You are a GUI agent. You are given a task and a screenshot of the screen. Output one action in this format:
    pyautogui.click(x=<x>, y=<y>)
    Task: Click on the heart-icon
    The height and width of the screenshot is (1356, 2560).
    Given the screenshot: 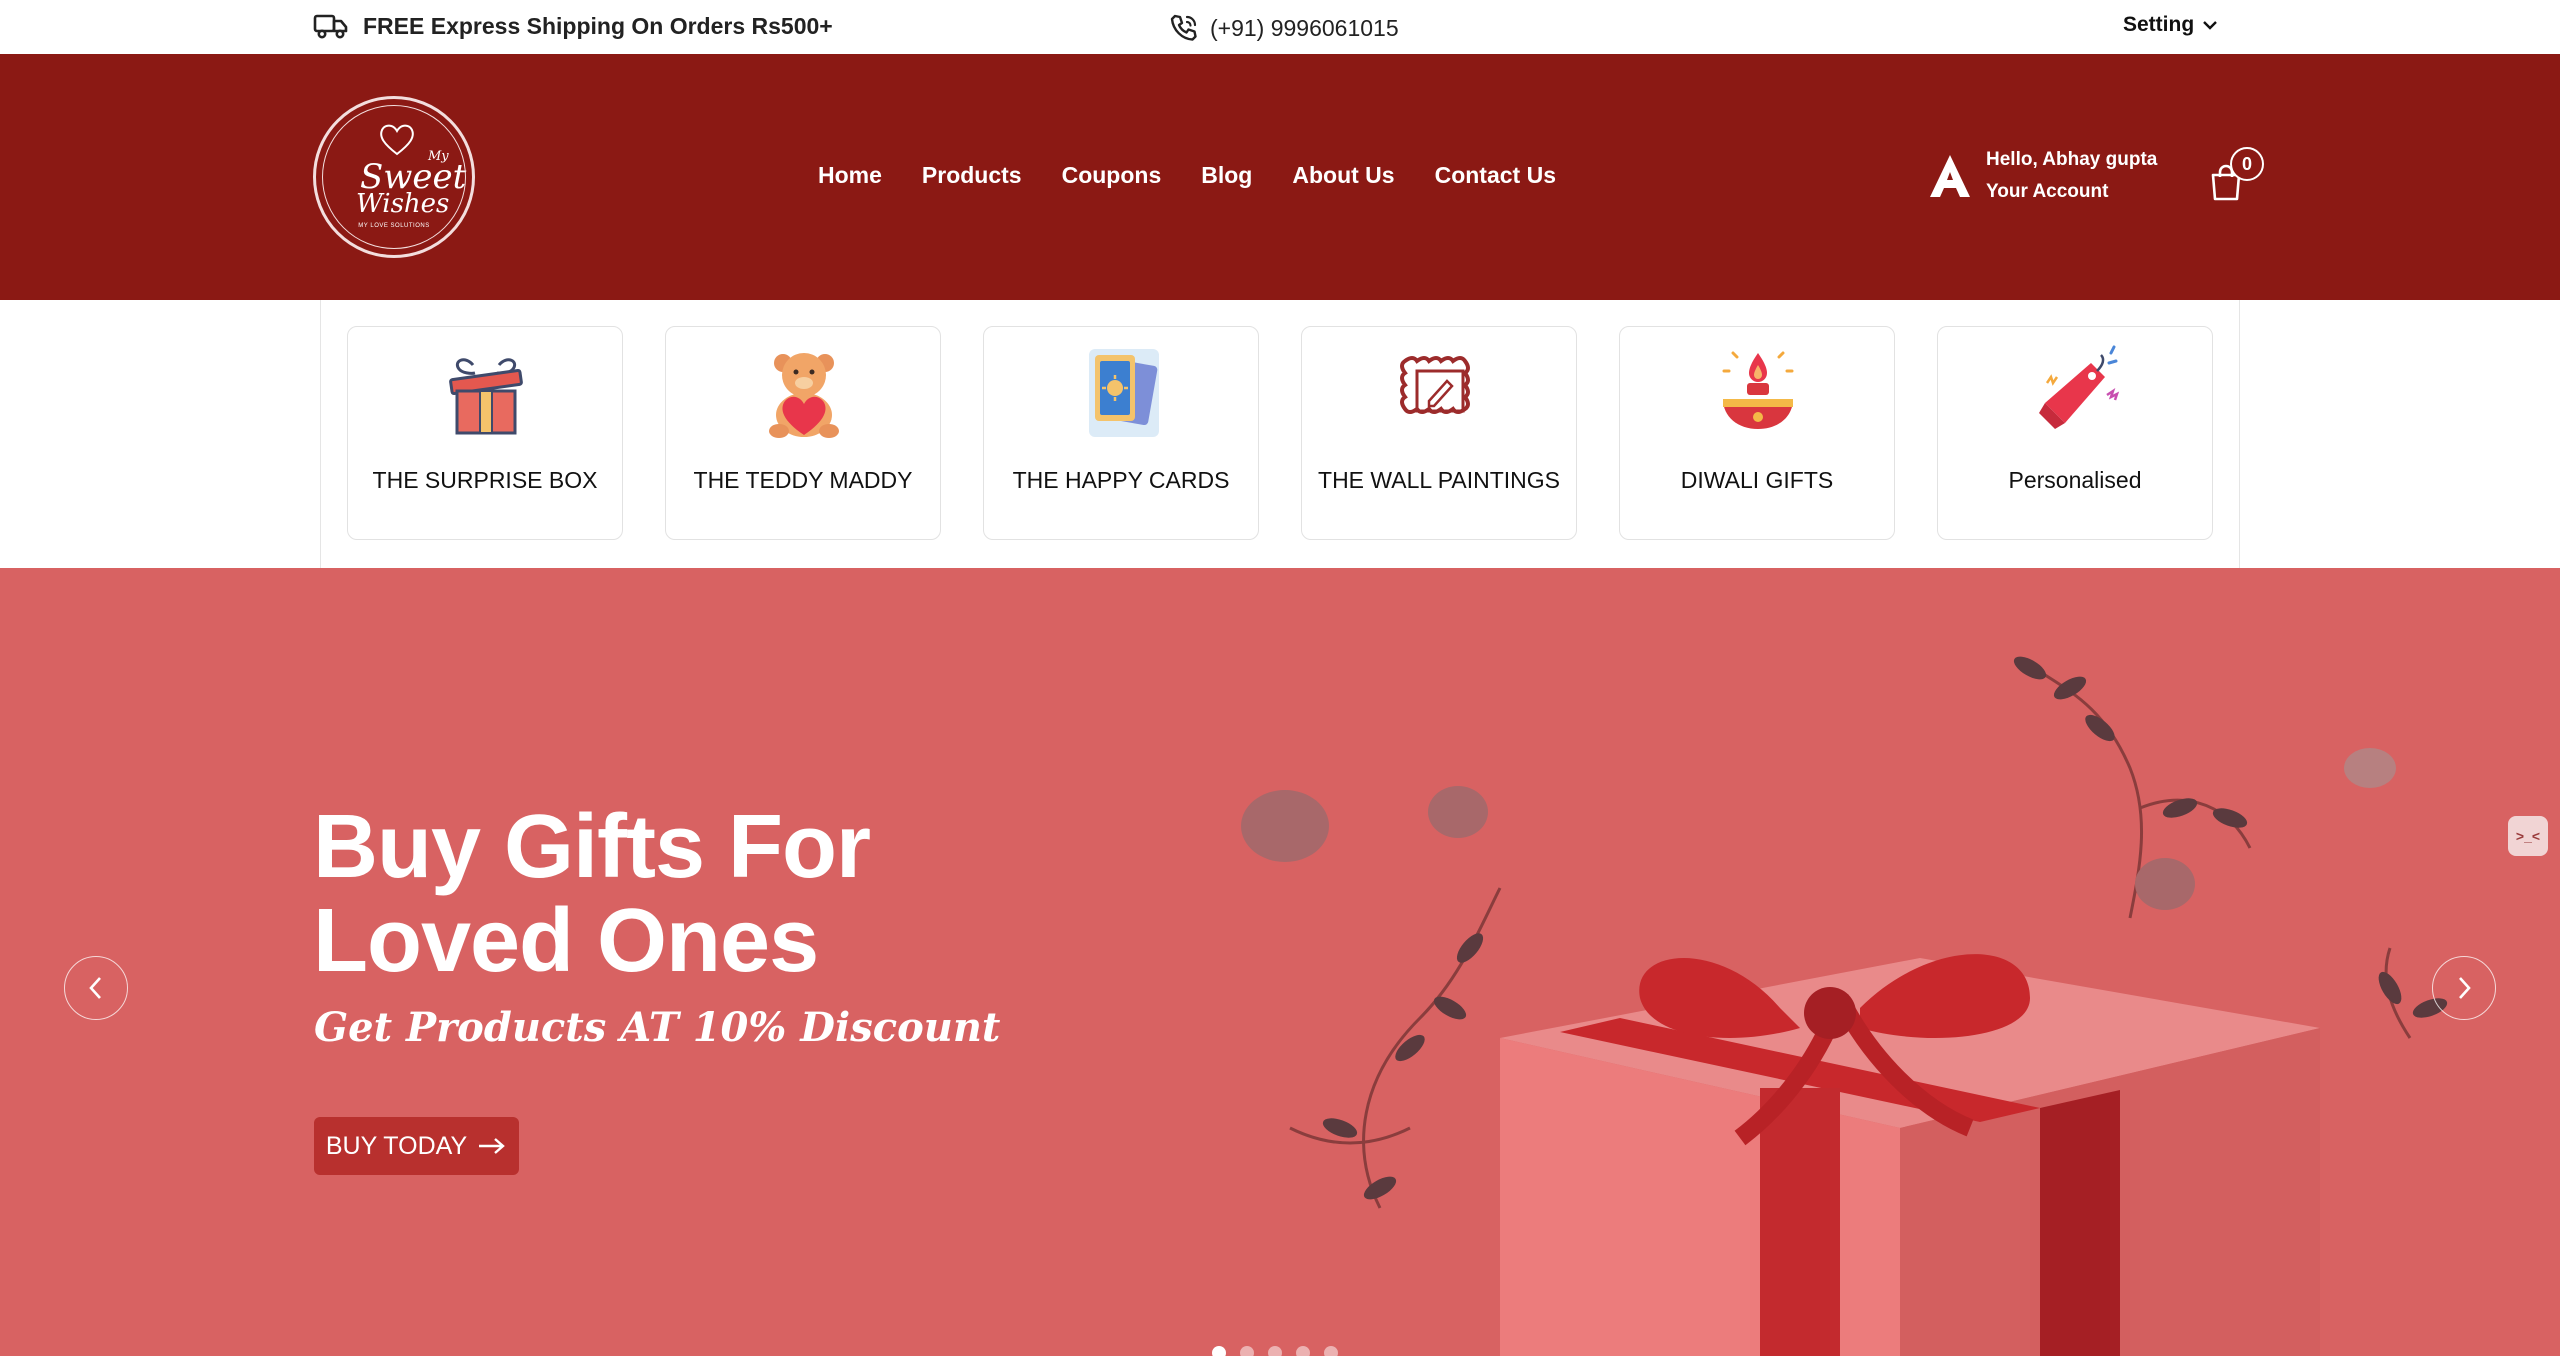 What is the action you would take?
    pyautogui.click(x=397, y=140)
    